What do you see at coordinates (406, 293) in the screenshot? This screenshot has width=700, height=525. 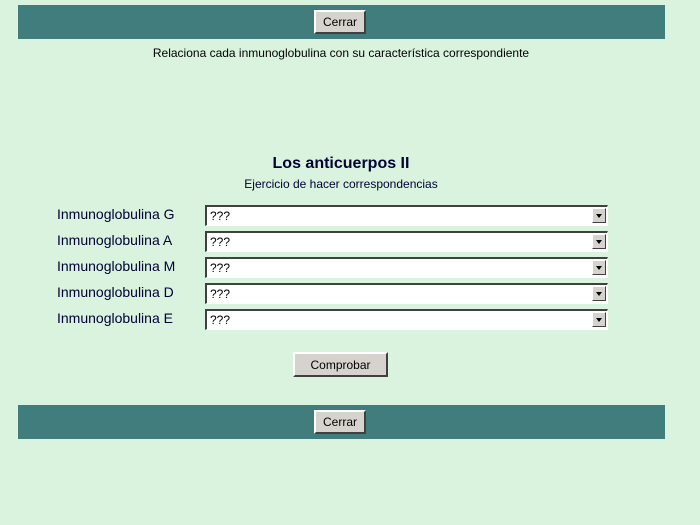 I see `select-igd: ???` at bounding box center [406, 293].